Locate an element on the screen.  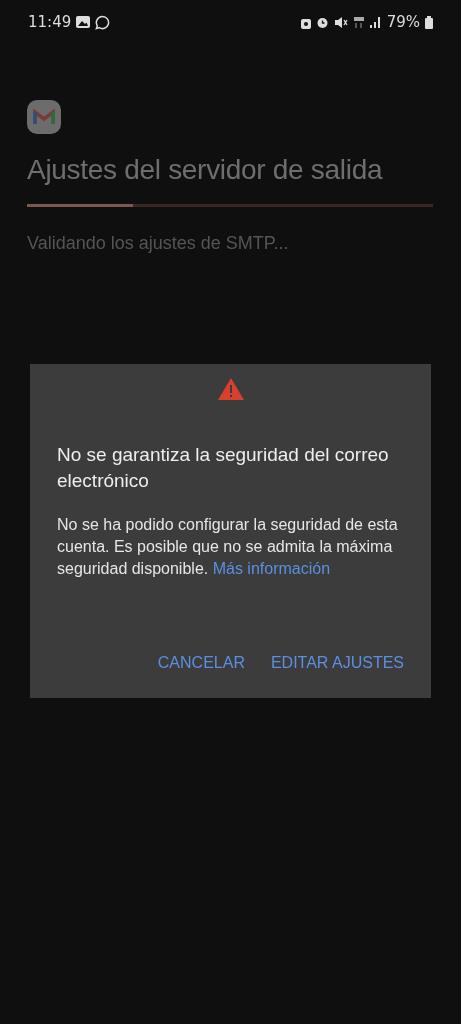
status-time: 11:49 is located at coordinates (50, 22).